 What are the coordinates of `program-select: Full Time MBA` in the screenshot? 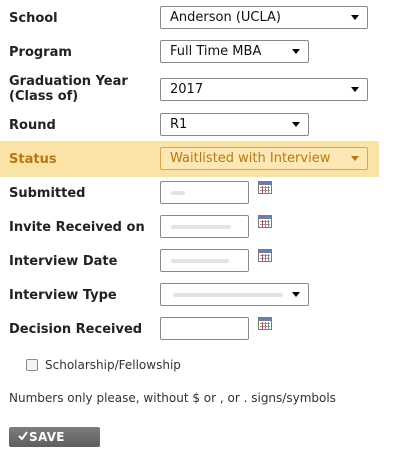 It's located at (234, 51).